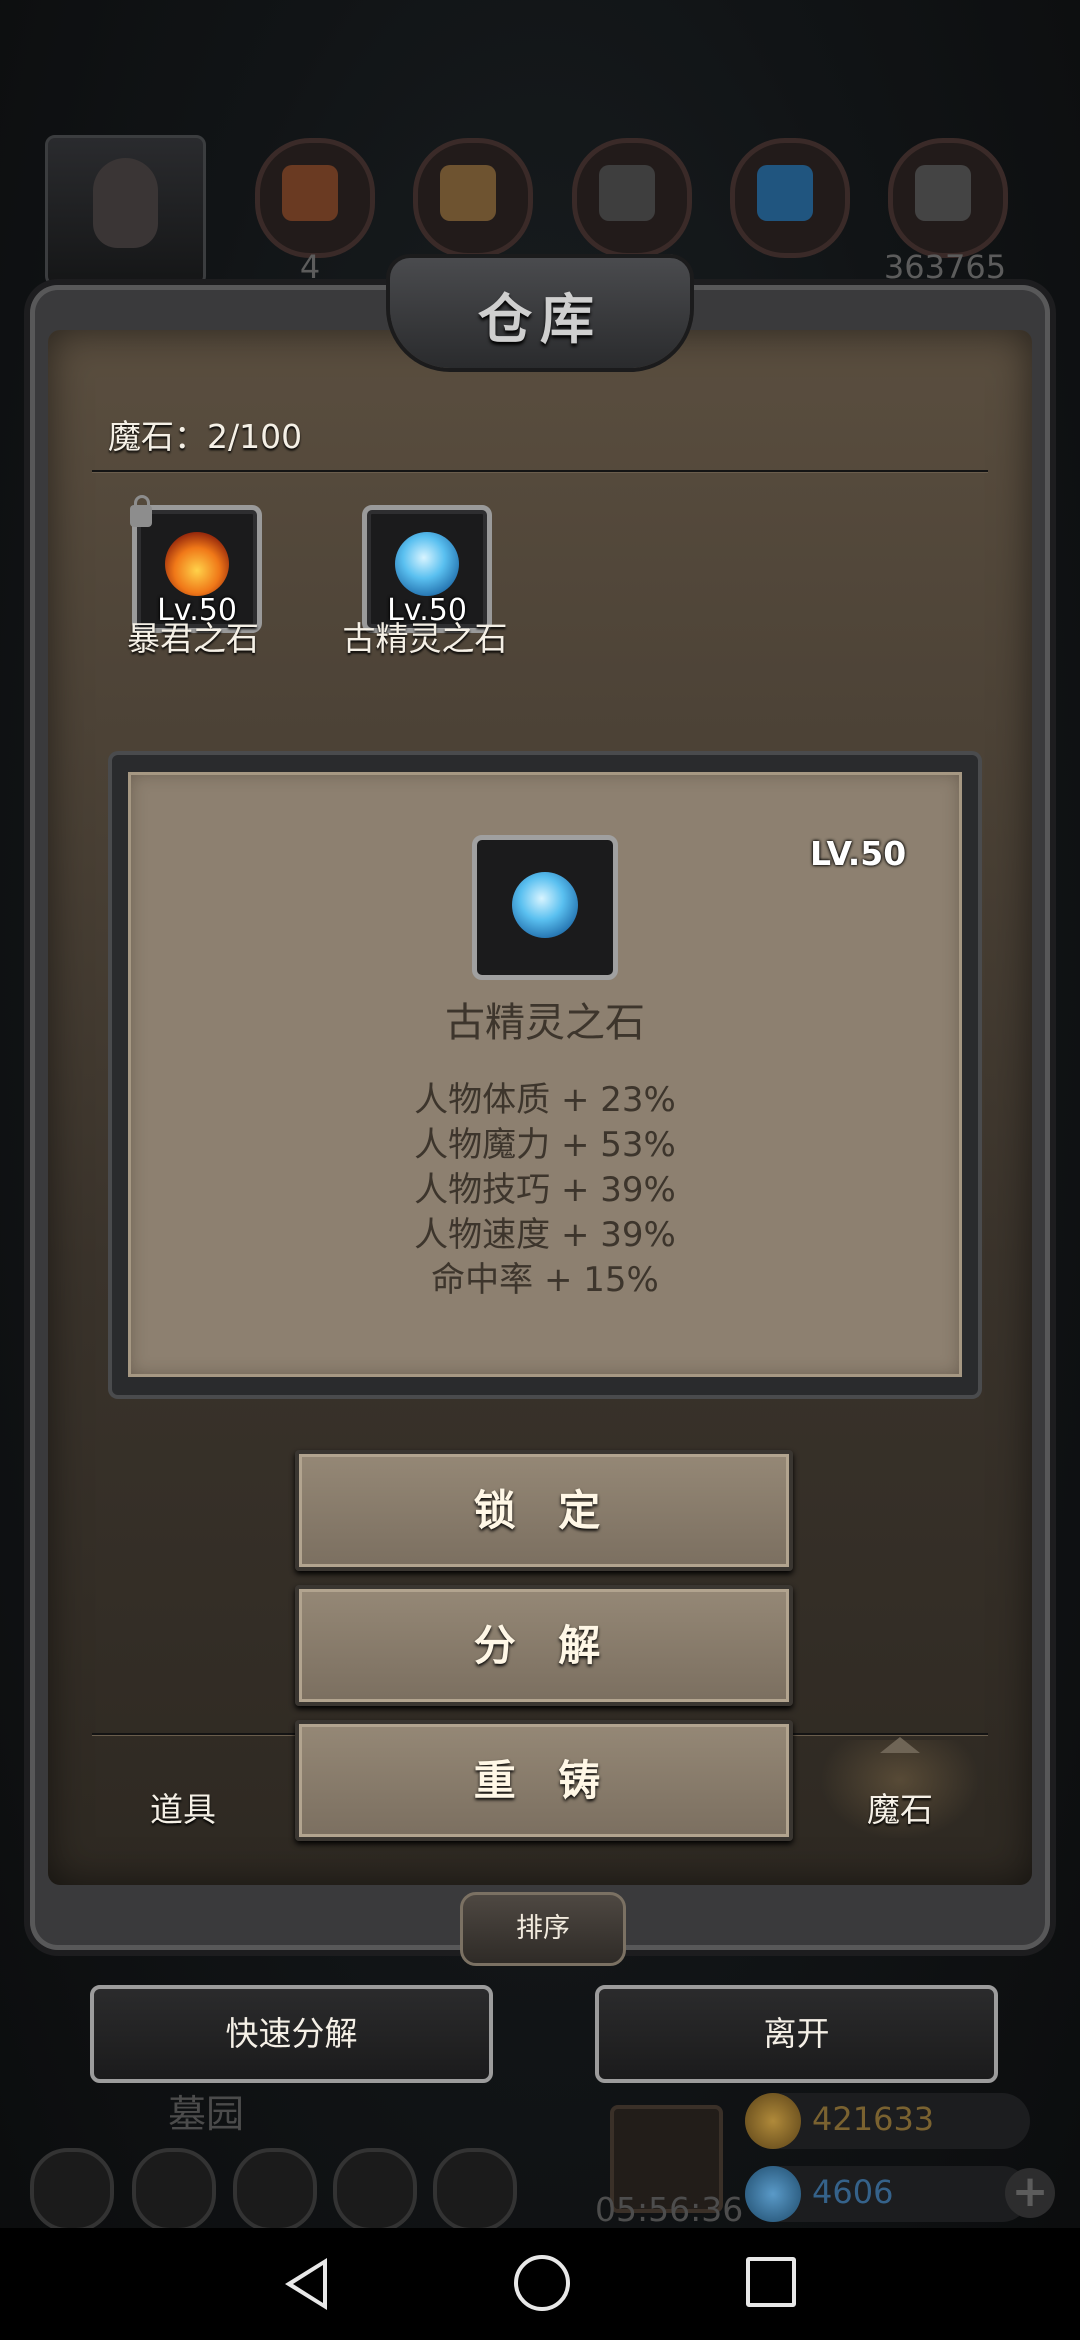 The image size is (1080, 2340). What do you see at coordinates (542, 2283) in the screenshot?
I see `home-icon` at bounding box center [542, 2283].